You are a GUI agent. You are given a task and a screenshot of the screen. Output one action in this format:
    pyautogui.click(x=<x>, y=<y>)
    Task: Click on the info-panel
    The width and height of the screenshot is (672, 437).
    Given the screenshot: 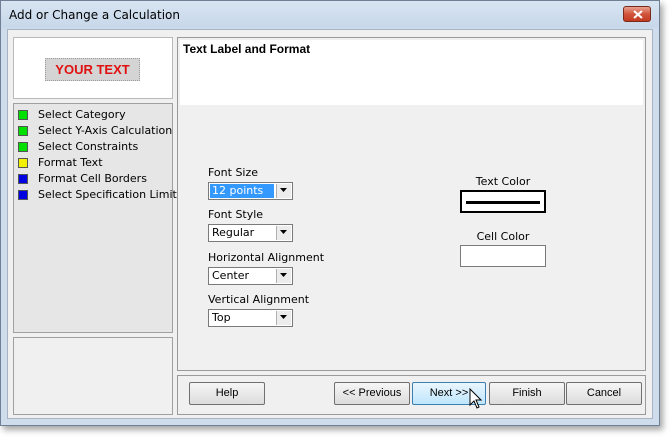 What is the action you would take?
    pyautogui.click(x=93, y=376)
    